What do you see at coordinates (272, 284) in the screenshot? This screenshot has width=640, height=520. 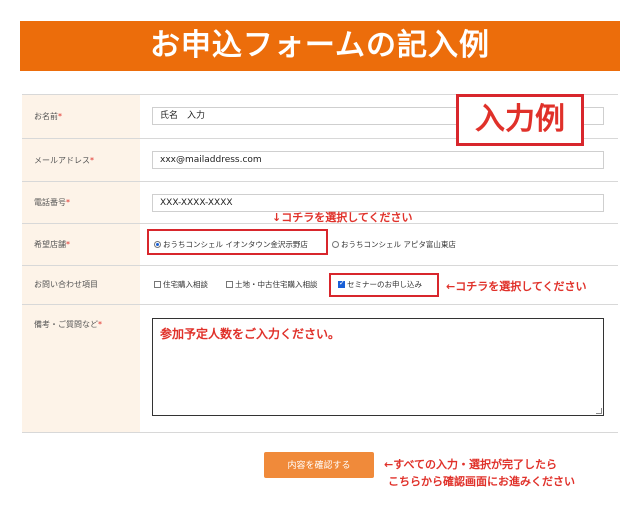 I see `inquiry-option-land: 土地・中古住宅購入相談` at bounding box center [272, 284].